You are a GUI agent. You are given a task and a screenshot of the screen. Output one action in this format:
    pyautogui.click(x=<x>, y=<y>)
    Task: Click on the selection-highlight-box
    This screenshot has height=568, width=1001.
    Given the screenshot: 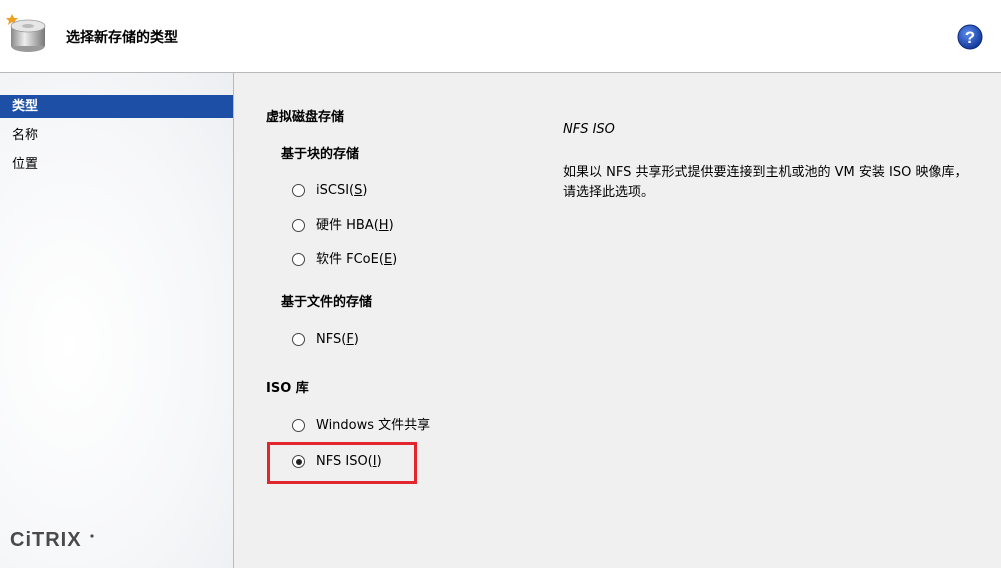 What is the action you would take?
    pyautogui.click(x=342, y=463)
    